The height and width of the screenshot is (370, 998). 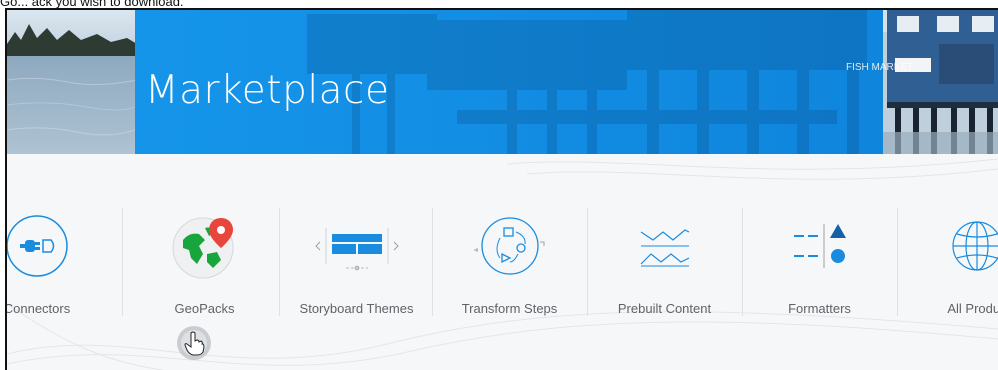 What do you see at coordinates (205, 246) in the screenshot?
I see `globe-map-pin-icon` at bounding box center [205, 246].